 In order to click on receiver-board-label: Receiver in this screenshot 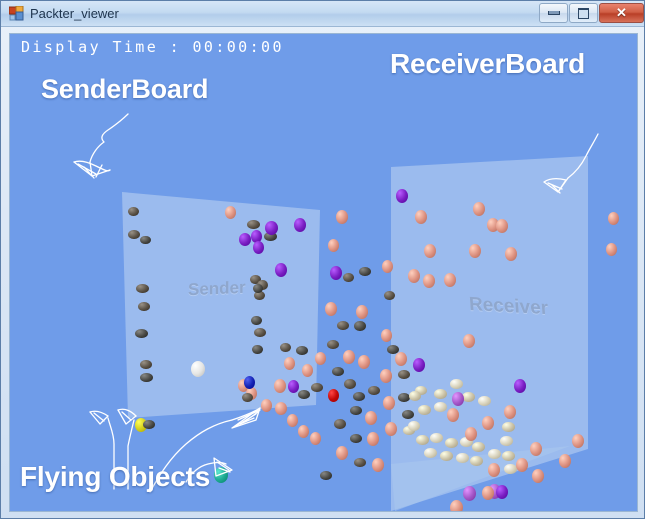, I will do `click(508, 306)`.